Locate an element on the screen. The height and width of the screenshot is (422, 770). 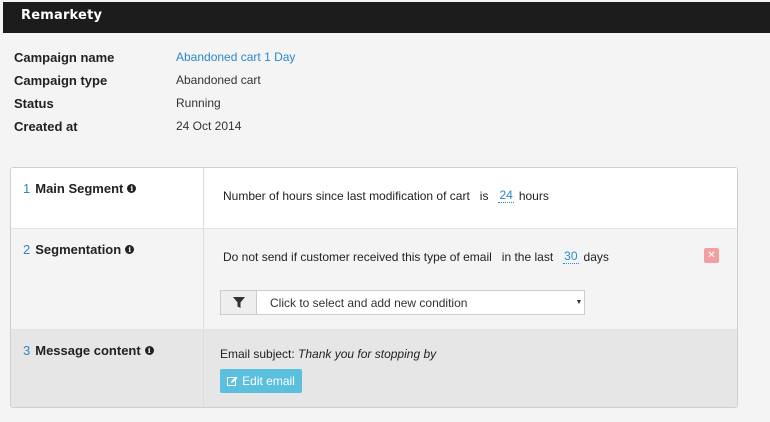
step-number: 2 is located at coordinates (27, 249).